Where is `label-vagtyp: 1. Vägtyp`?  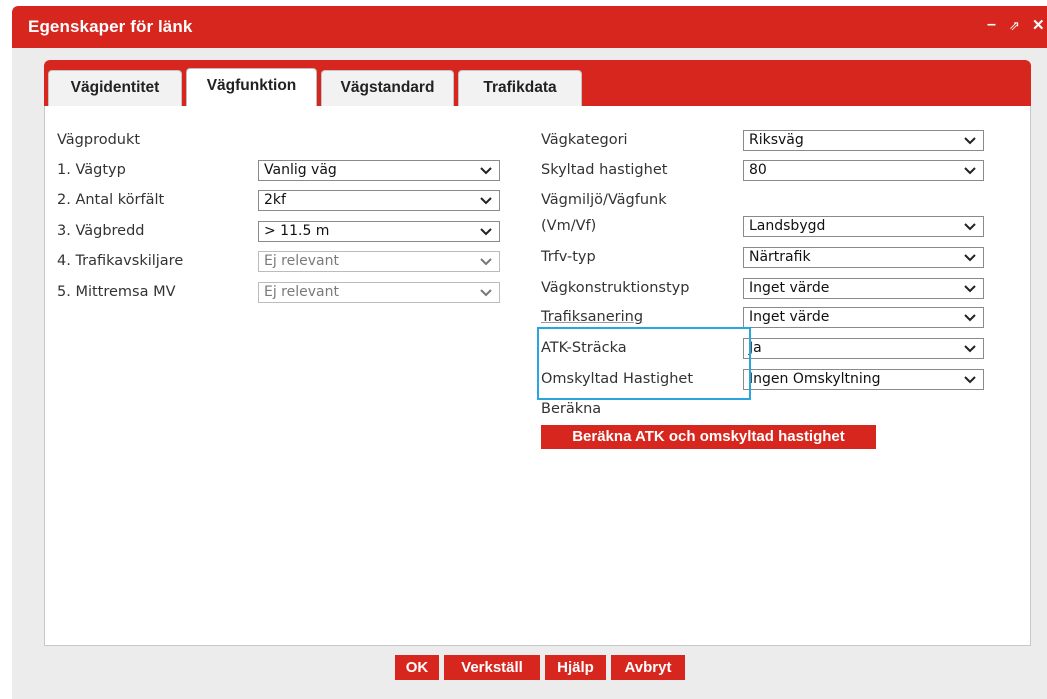 label-vagtyp: 1. Vägtyp is located at coordinates (91, 170).